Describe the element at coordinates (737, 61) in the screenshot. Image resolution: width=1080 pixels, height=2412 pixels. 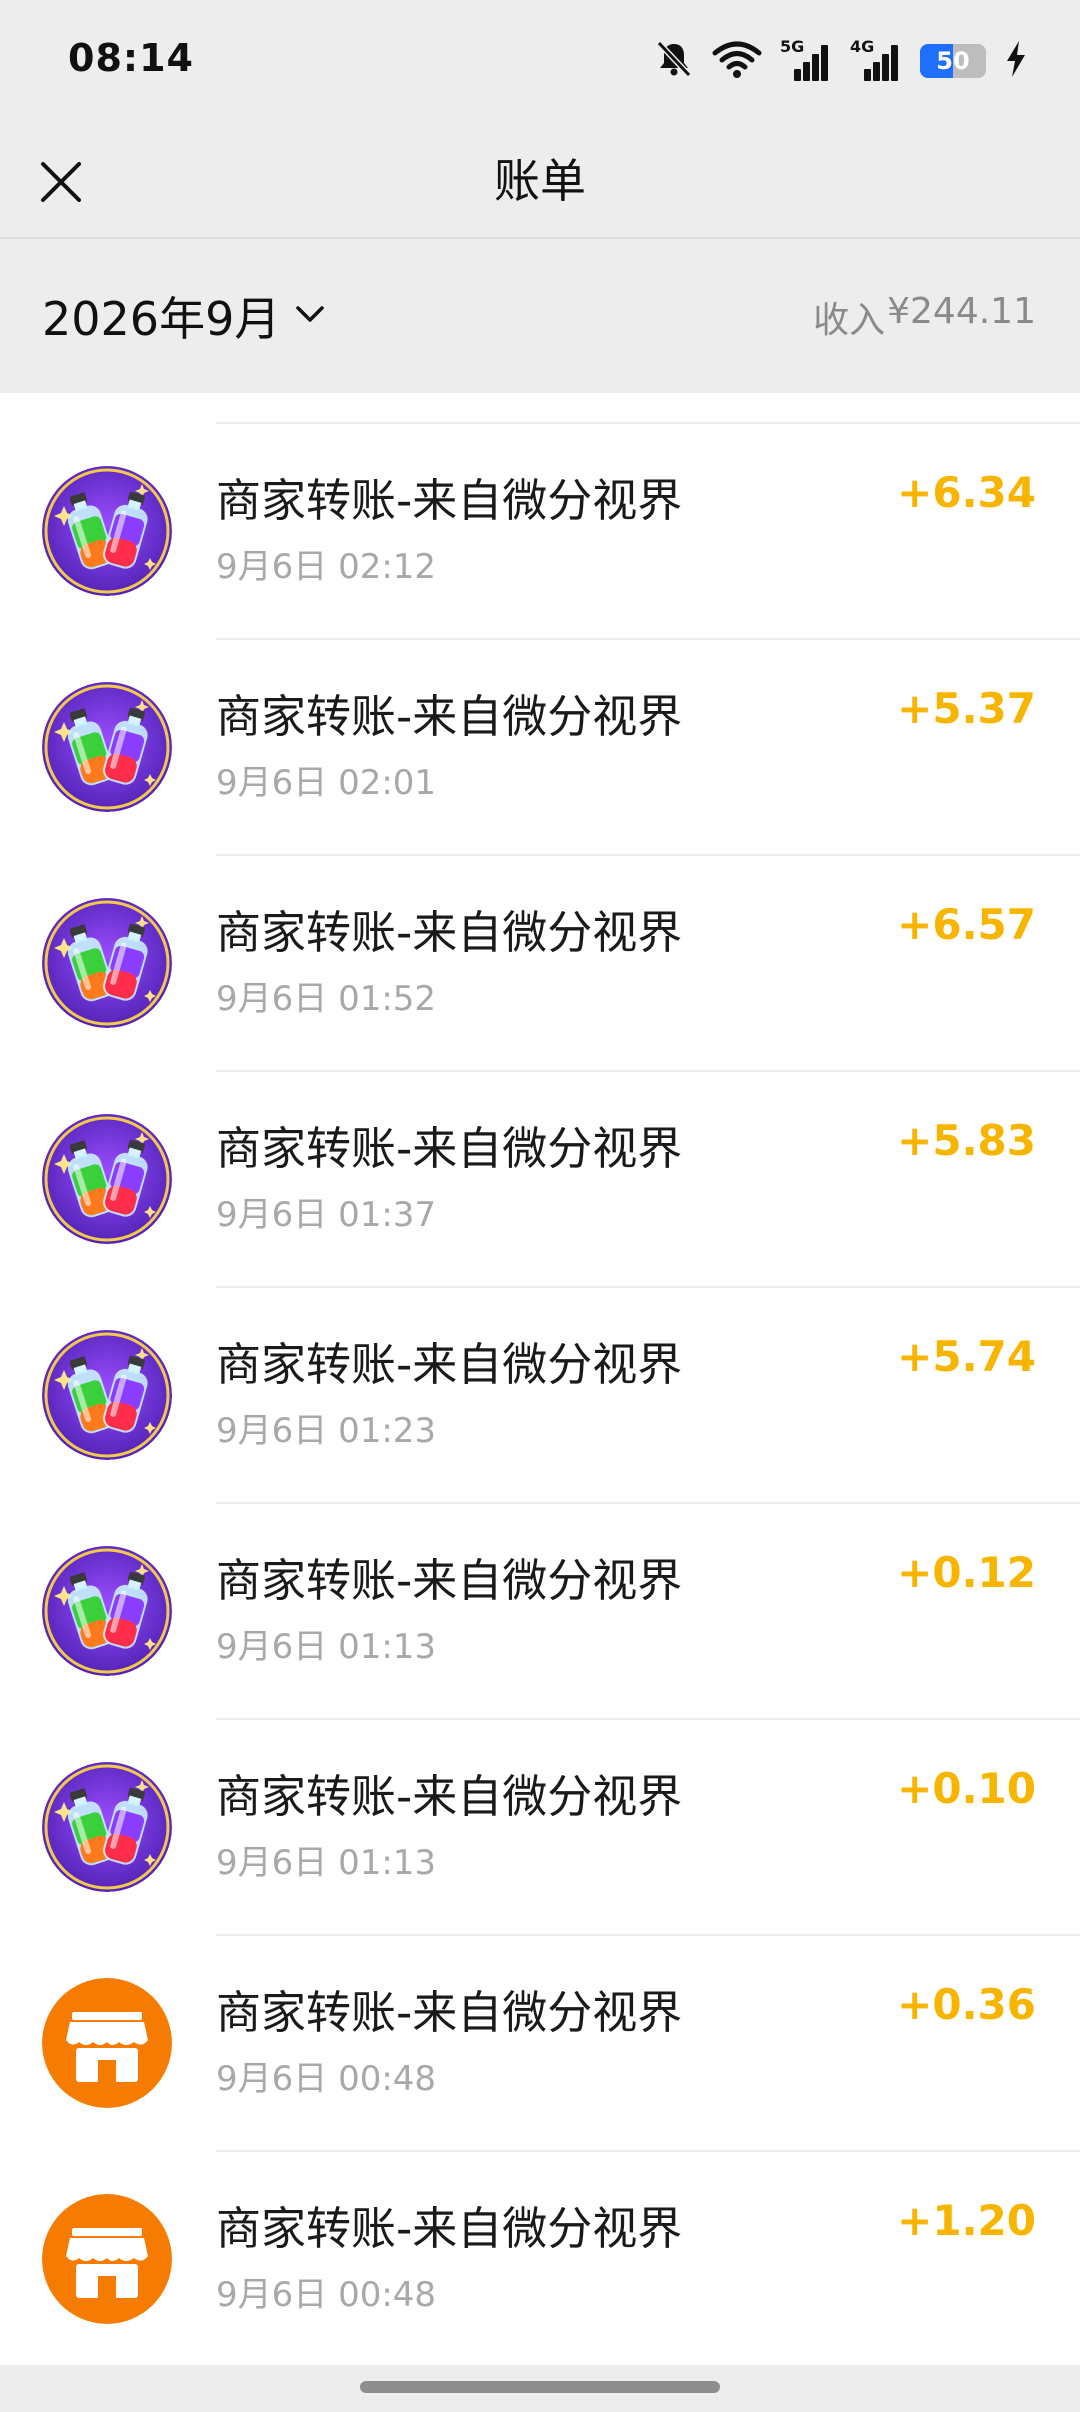
I see `wifi-icon` at that location.